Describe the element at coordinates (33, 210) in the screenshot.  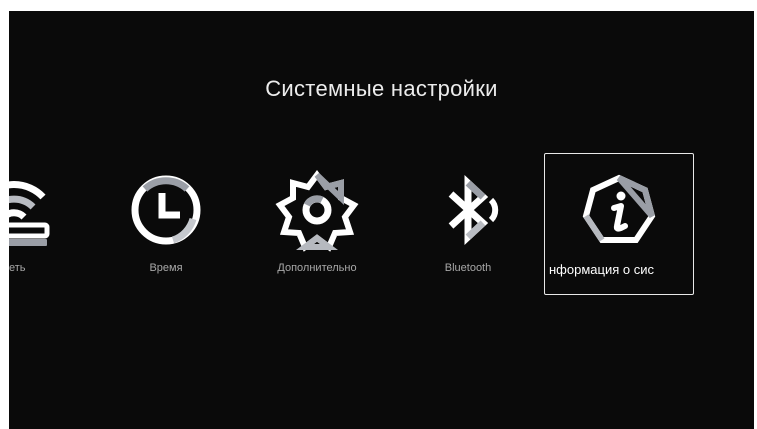
I see `wifi-router-icon` at that location.